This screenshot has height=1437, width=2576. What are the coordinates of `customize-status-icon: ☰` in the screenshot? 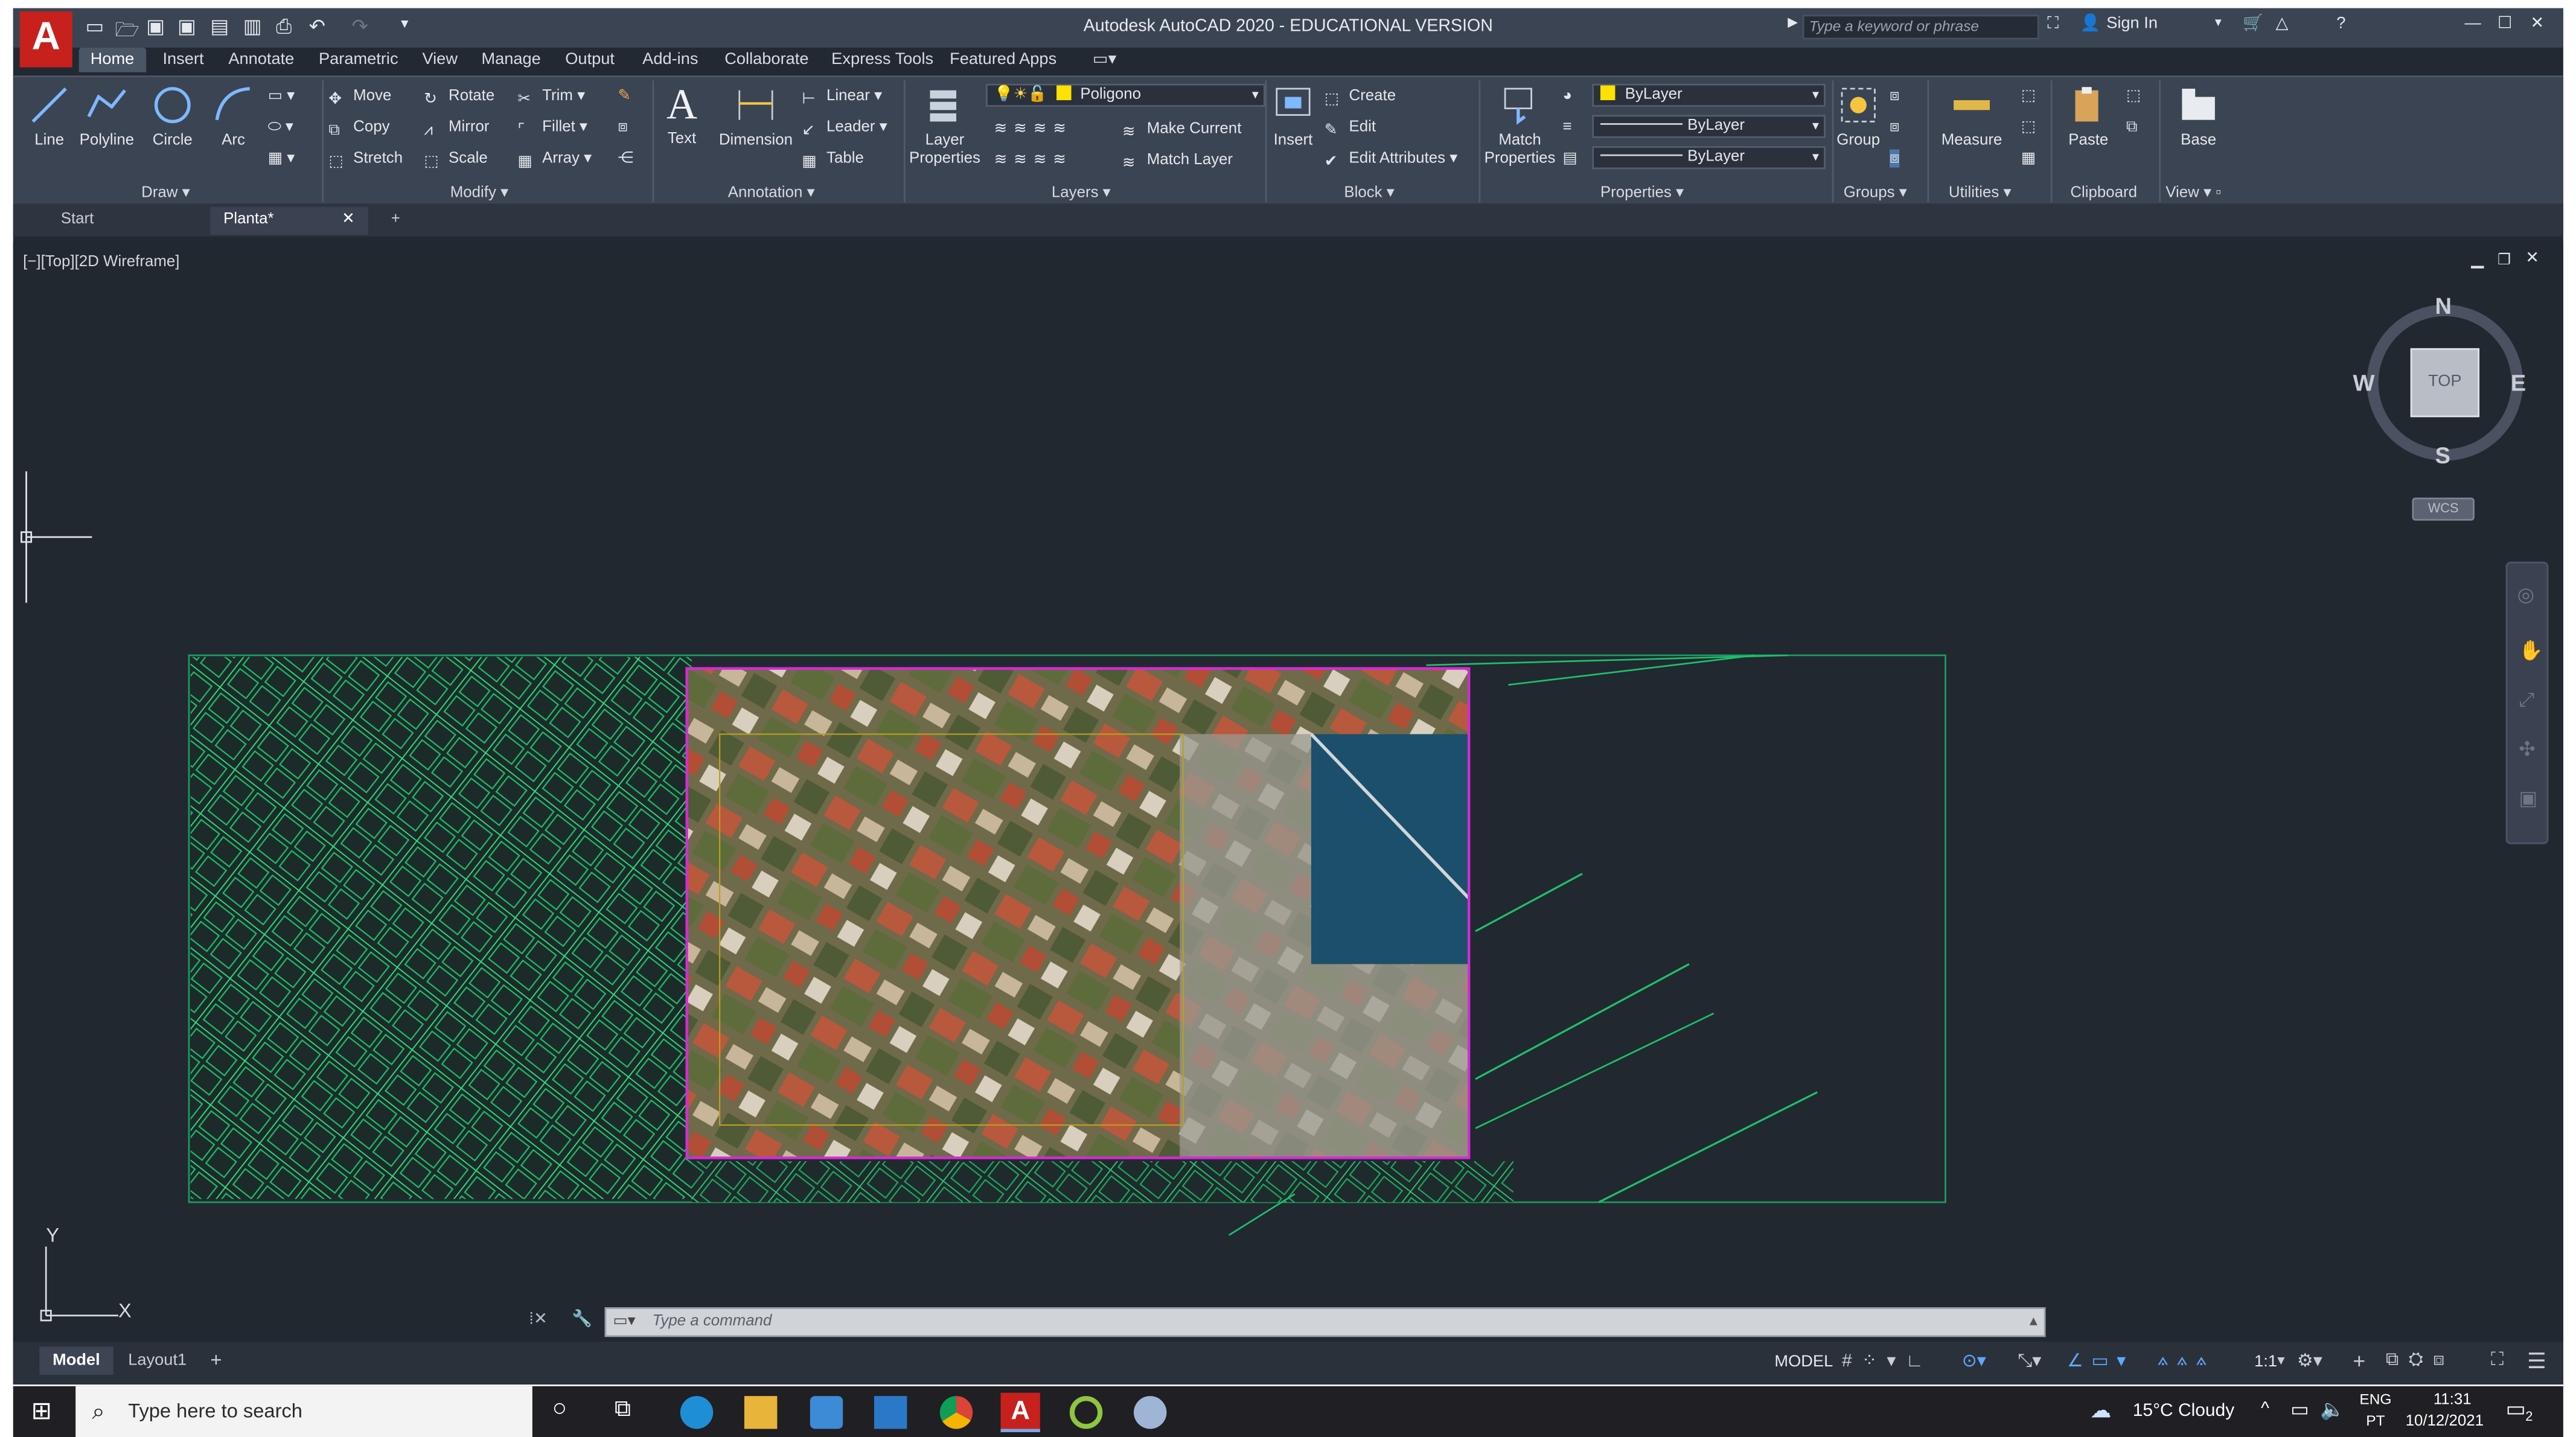 It's located at (2536, 1362).